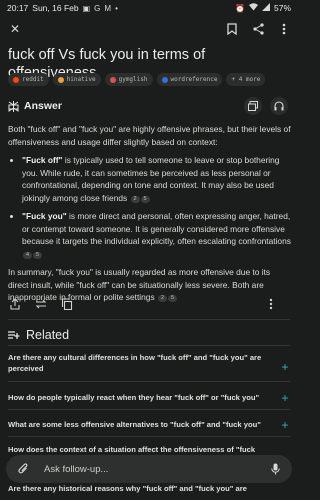 The width and height of the screenshot is (320, 500). What do you see at coordinates (55, 8) in the screenshot?
I see `status-date: Sun, 16 Feb` at bounding box center [55, 8].